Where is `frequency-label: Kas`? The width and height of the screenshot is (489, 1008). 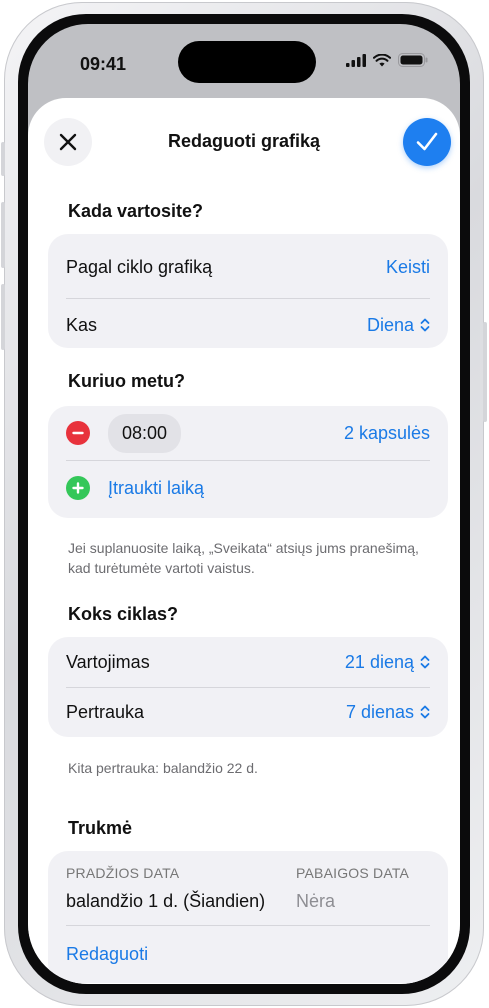 frequency-label: Kas is located at coordinates (82, 324).